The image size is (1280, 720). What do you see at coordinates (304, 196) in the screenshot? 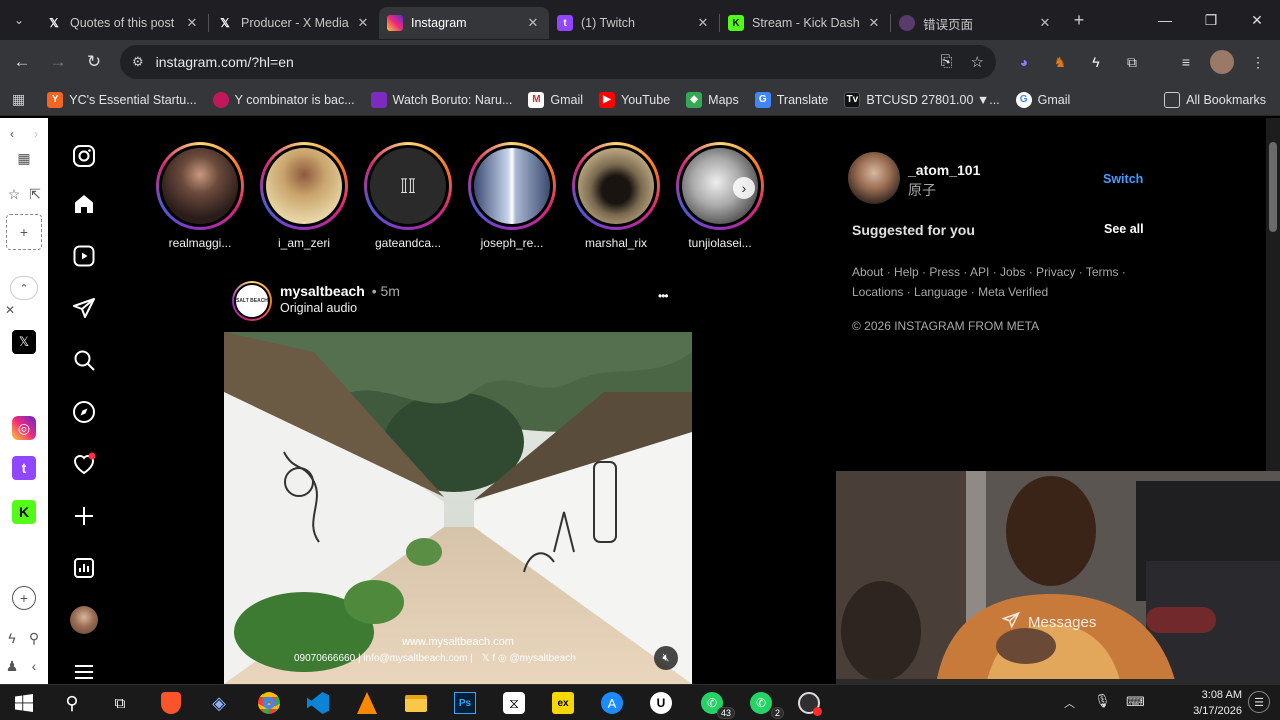
I see `story-item: i_am_zeri` at bounding box center [304, 196].